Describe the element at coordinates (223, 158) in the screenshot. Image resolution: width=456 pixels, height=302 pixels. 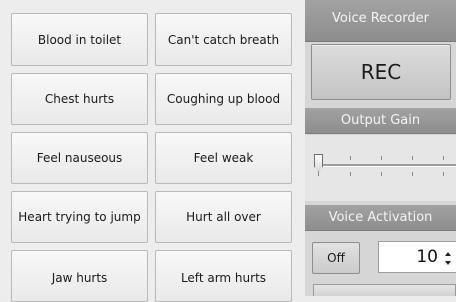
I see `phrase-button-feel-weak: Feel weak` at that location.